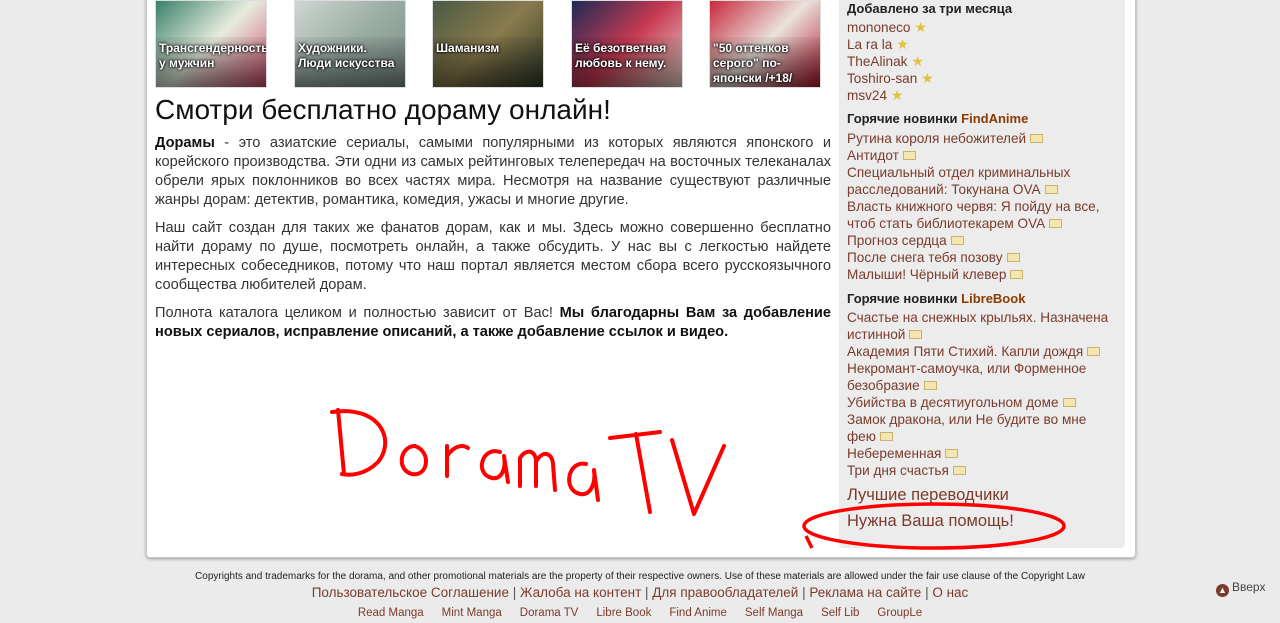  I want to click on site-link: GroupLe, so click(899, 613).